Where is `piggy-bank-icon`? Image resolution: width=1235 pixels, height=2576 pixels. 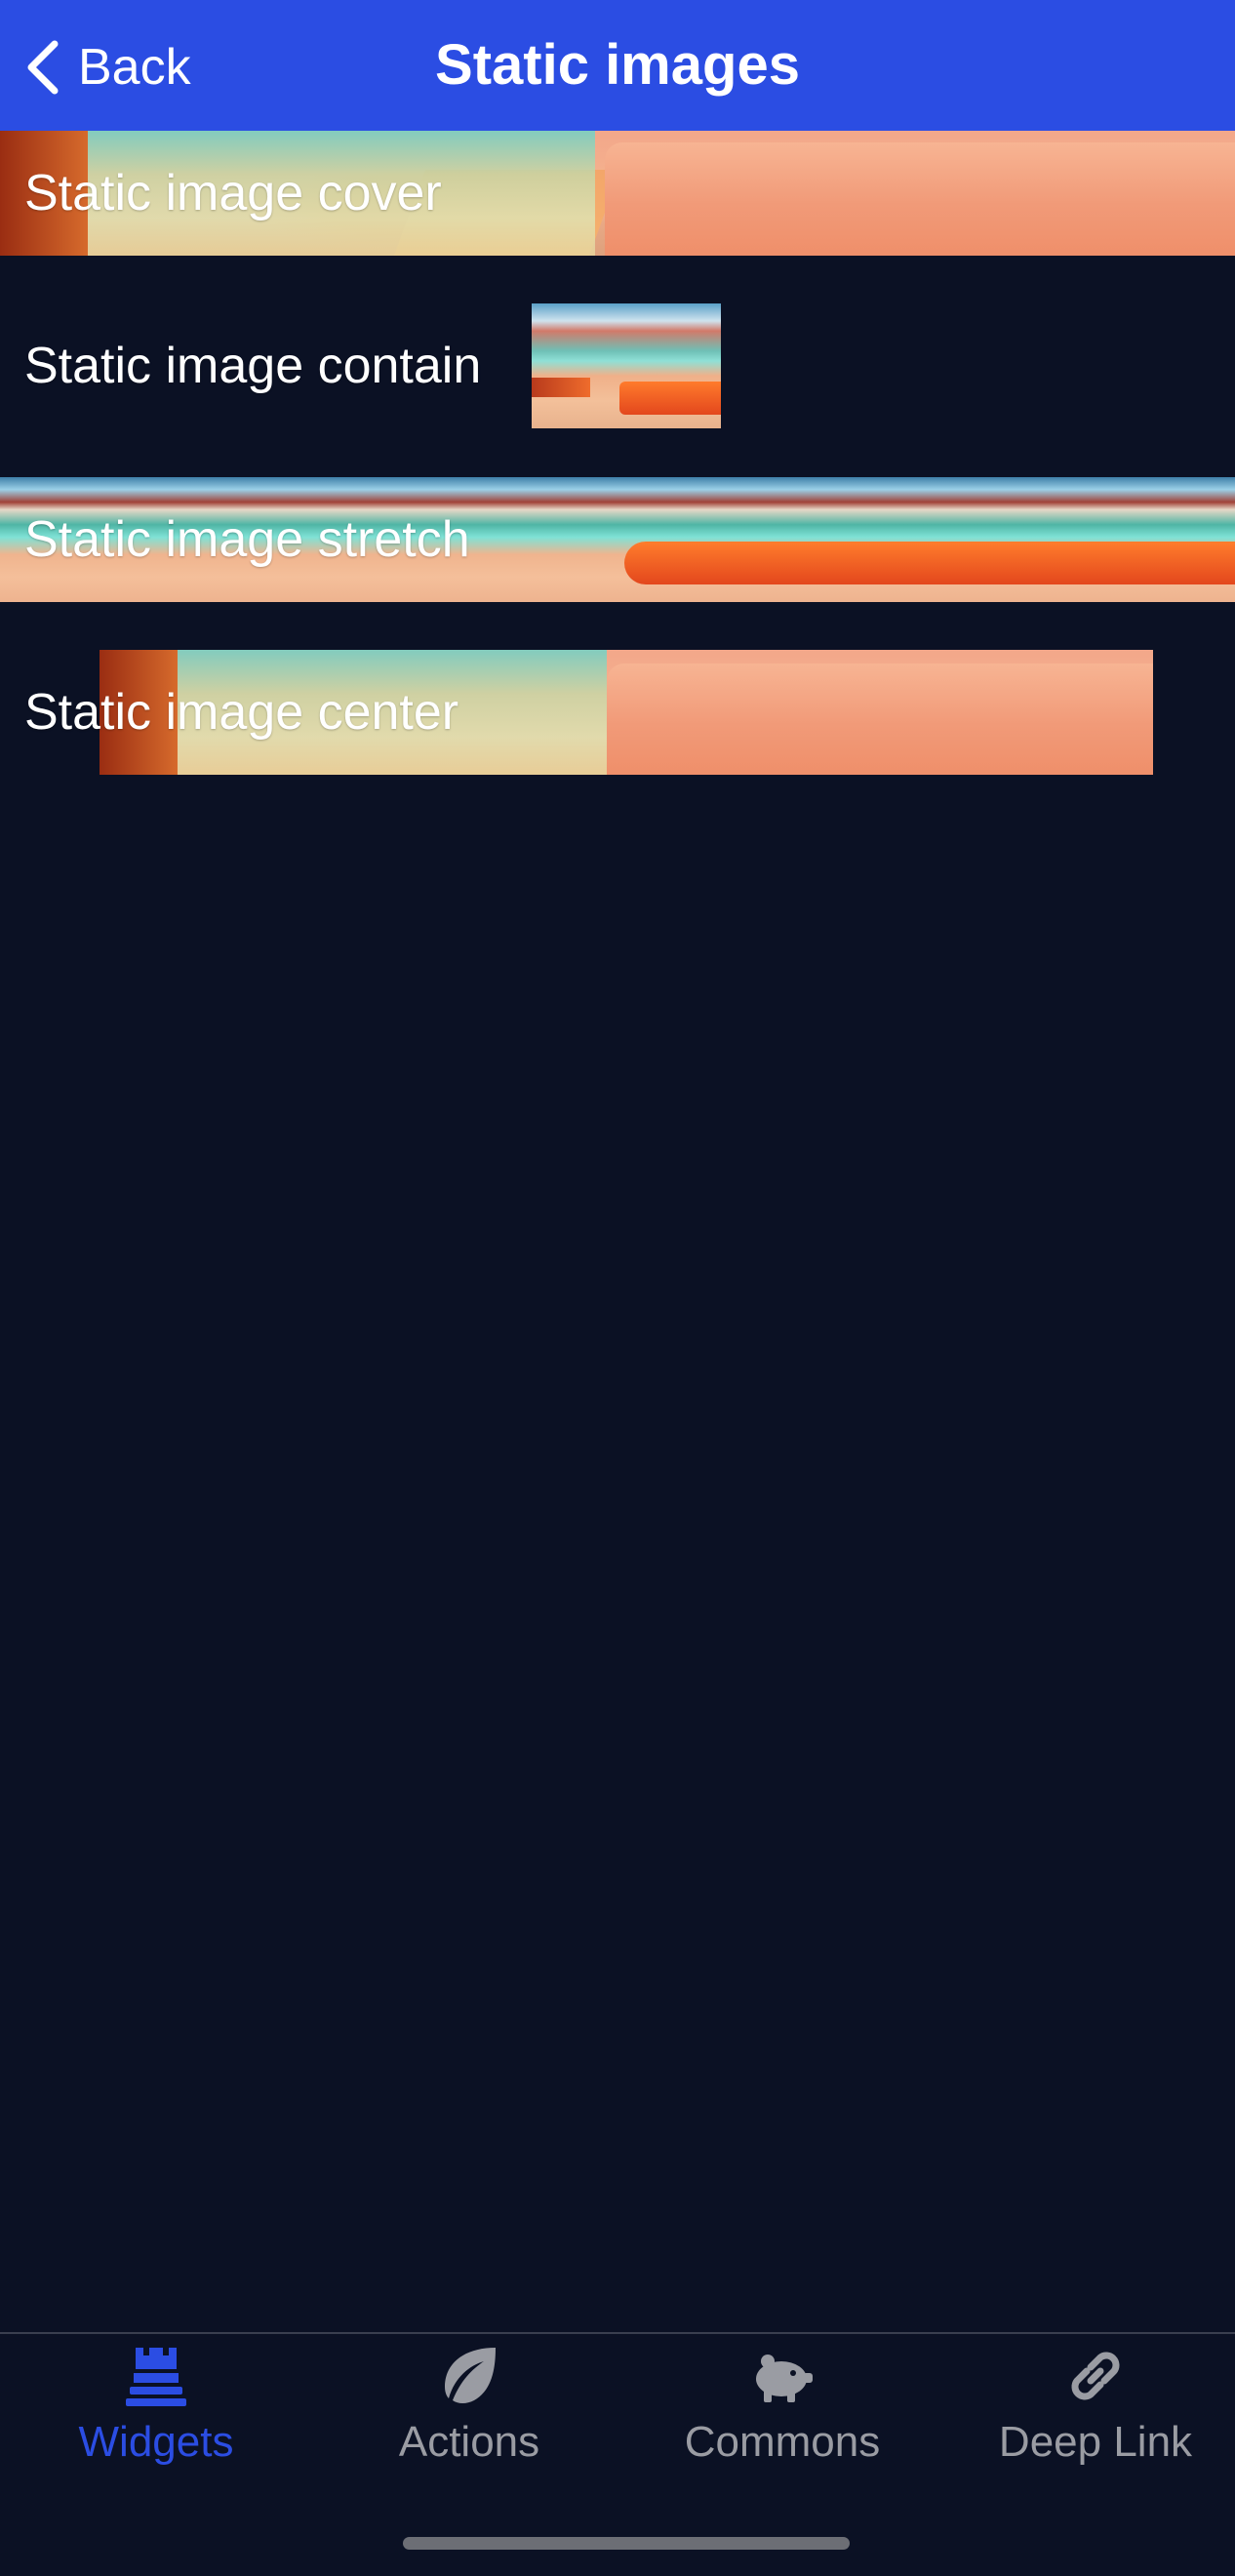 piggy-bank-icon is located at coordinates (784, 2378).